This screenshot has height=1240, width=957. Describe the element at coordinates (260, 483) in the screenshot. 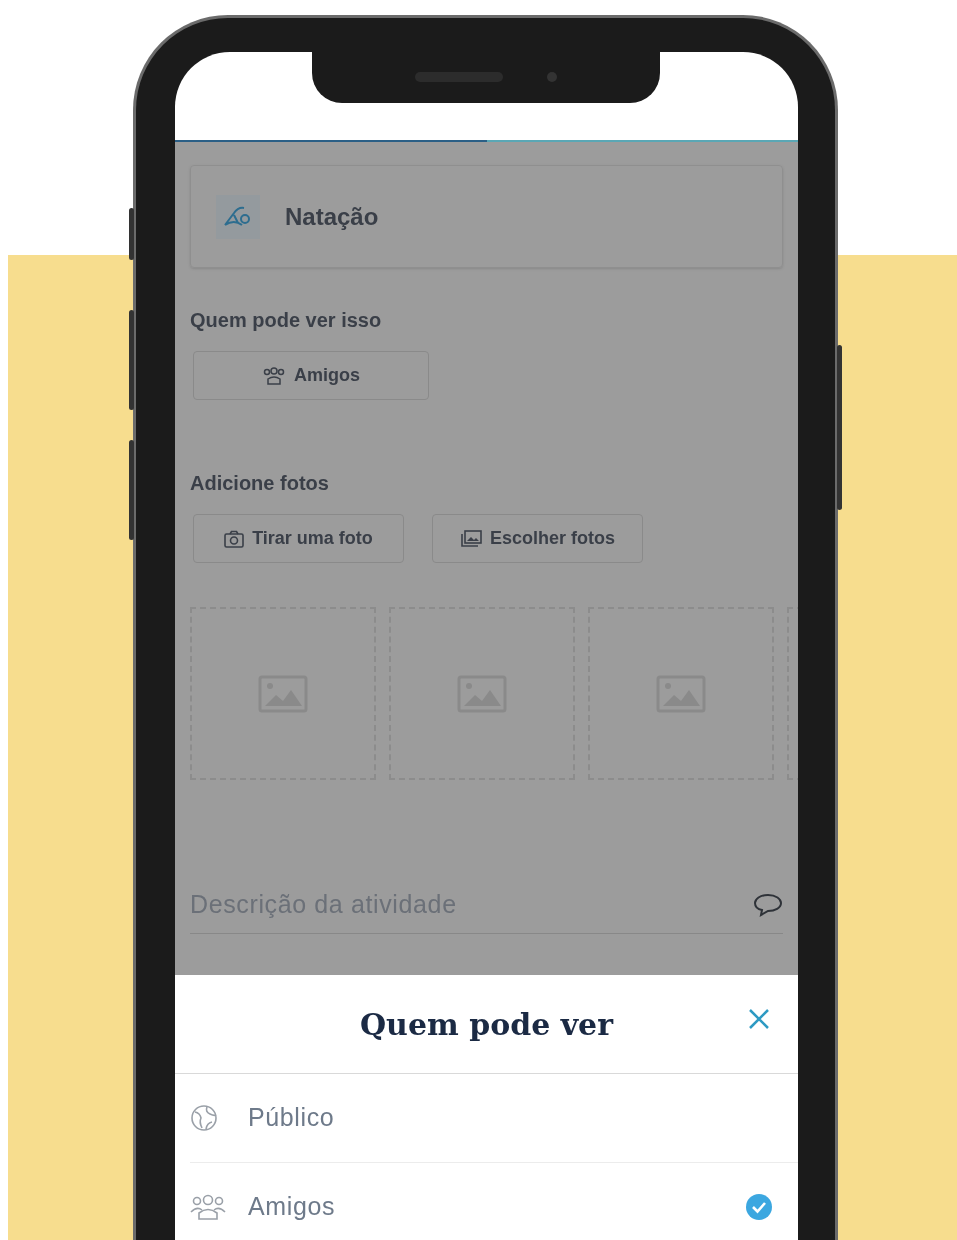

I see `section-heading: Adicione fotos` at that location.